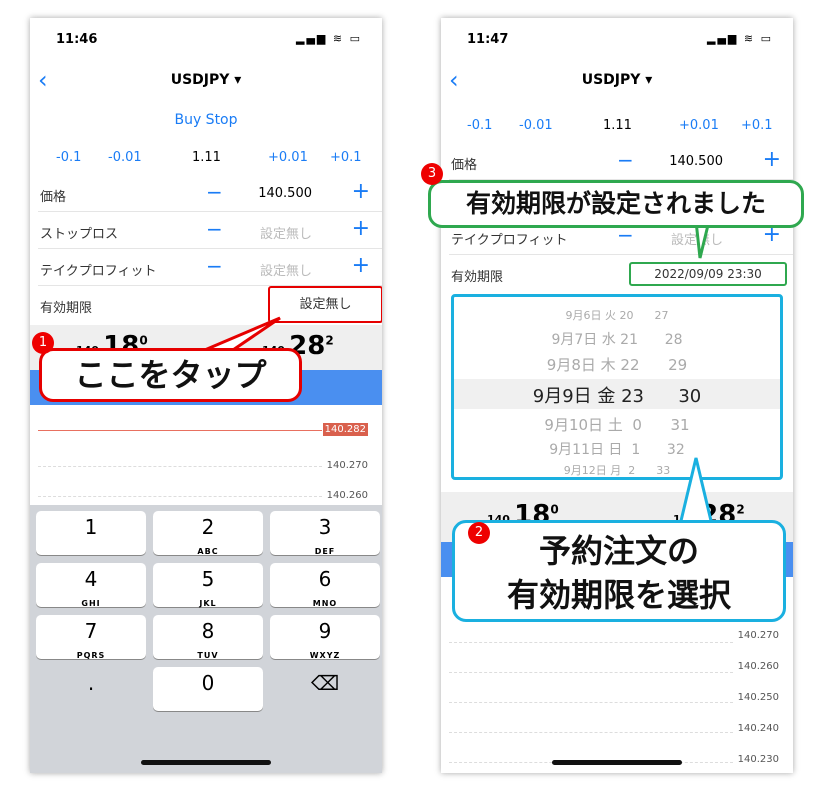  I want to click on callout-tap-here: ここをタップ, so click(170, 375).